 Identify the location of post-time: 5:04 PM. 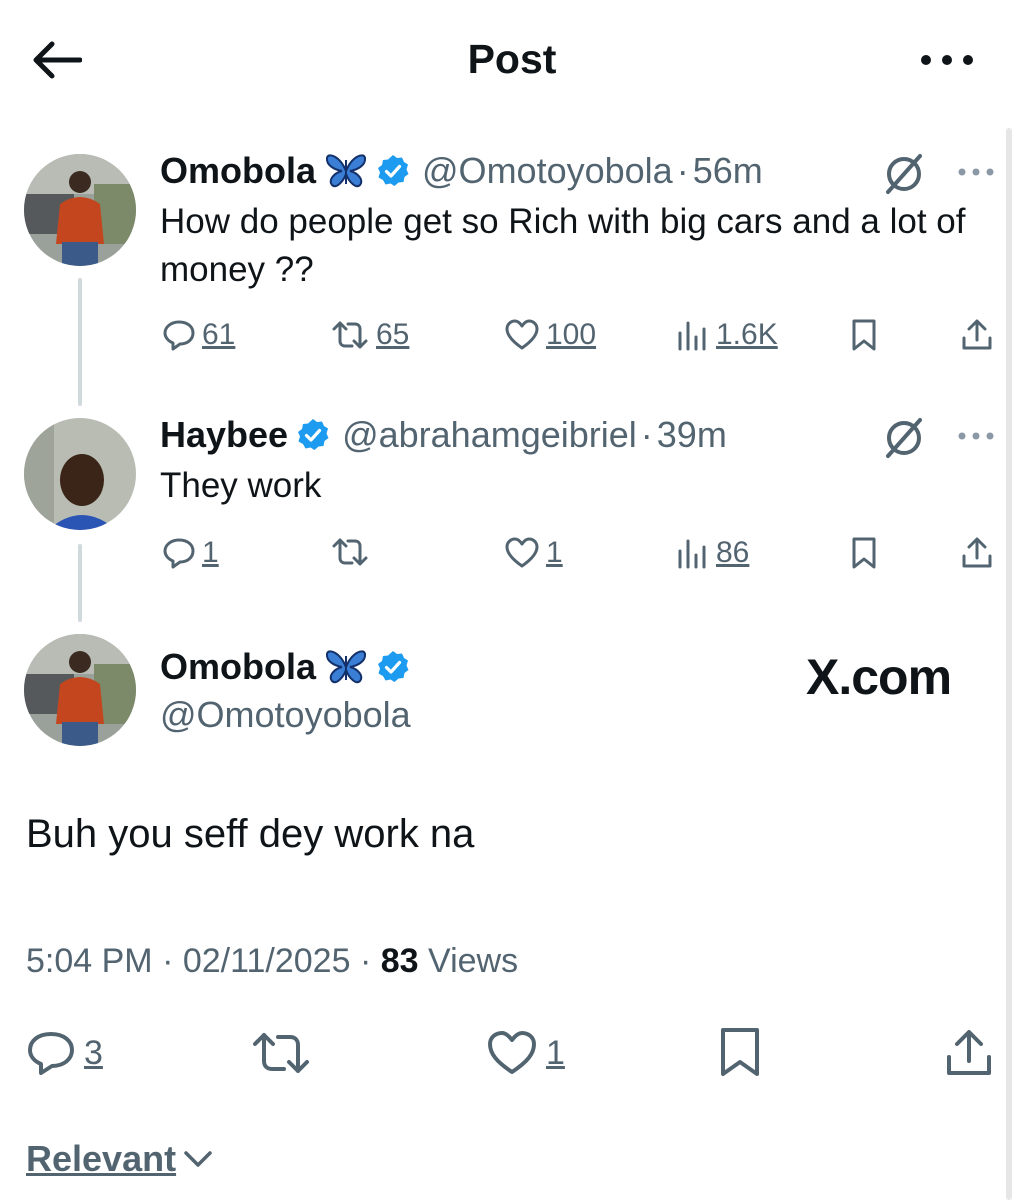
(89, 961).